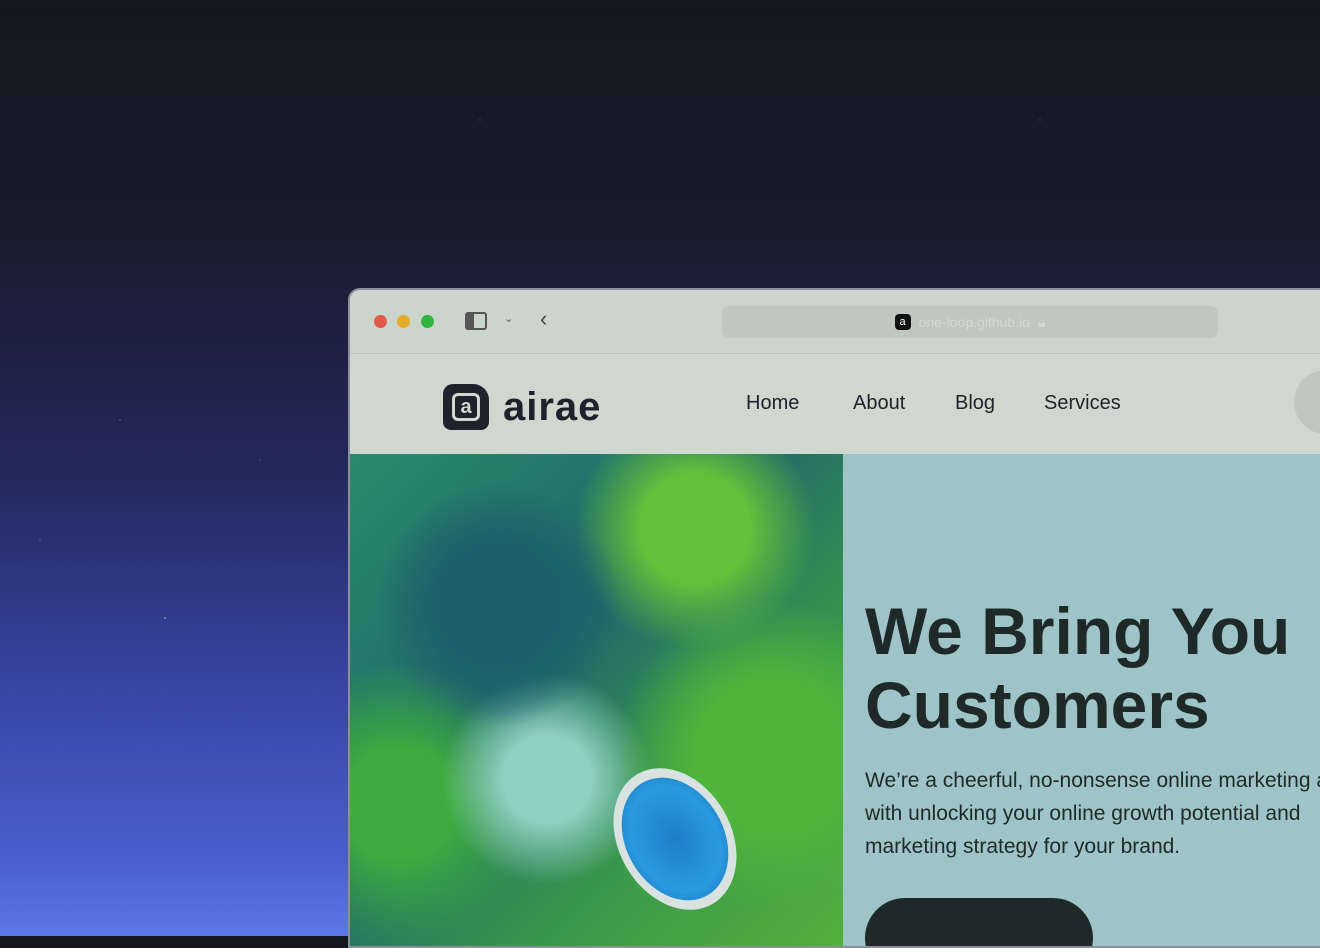 This screenshot has height=948, width=1320. Describe the element at coordinates (1041, 321) in the screenshot. I see `lock-icon: 🔒︎` at that location.